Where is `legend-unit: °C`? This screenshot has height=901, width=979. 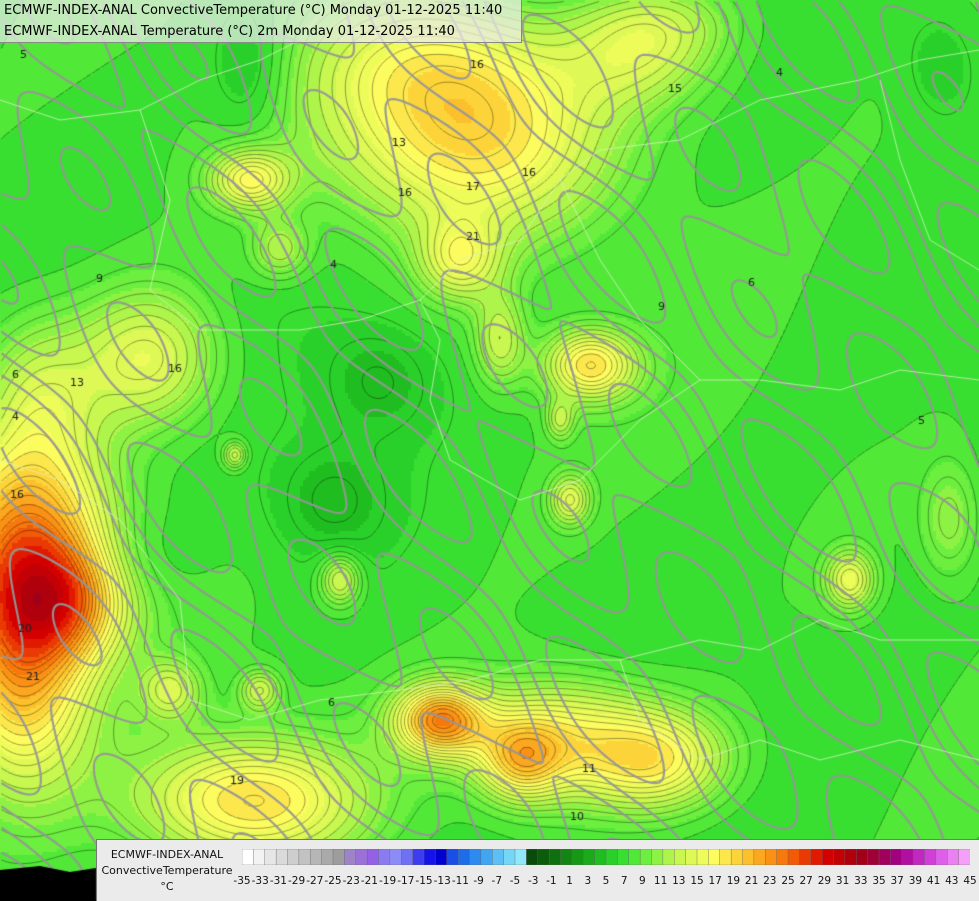
legend-unit: °C is located at coordinates (167, 886).